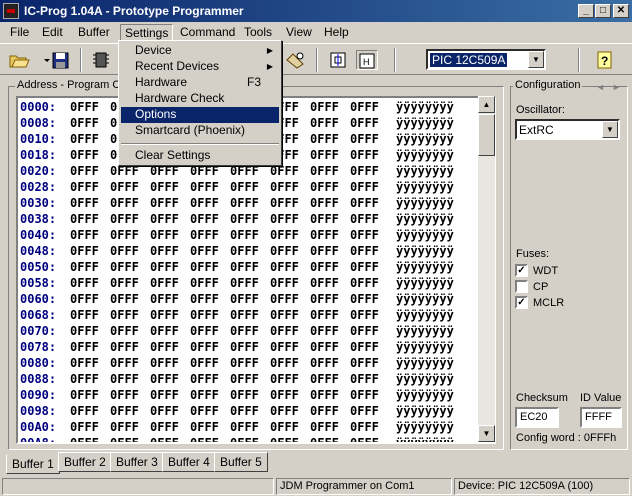  What do you see at coordinates (616, 87) in the screenshot?
I see `nav-right-icon: ►` at bounding box center [616, 87].